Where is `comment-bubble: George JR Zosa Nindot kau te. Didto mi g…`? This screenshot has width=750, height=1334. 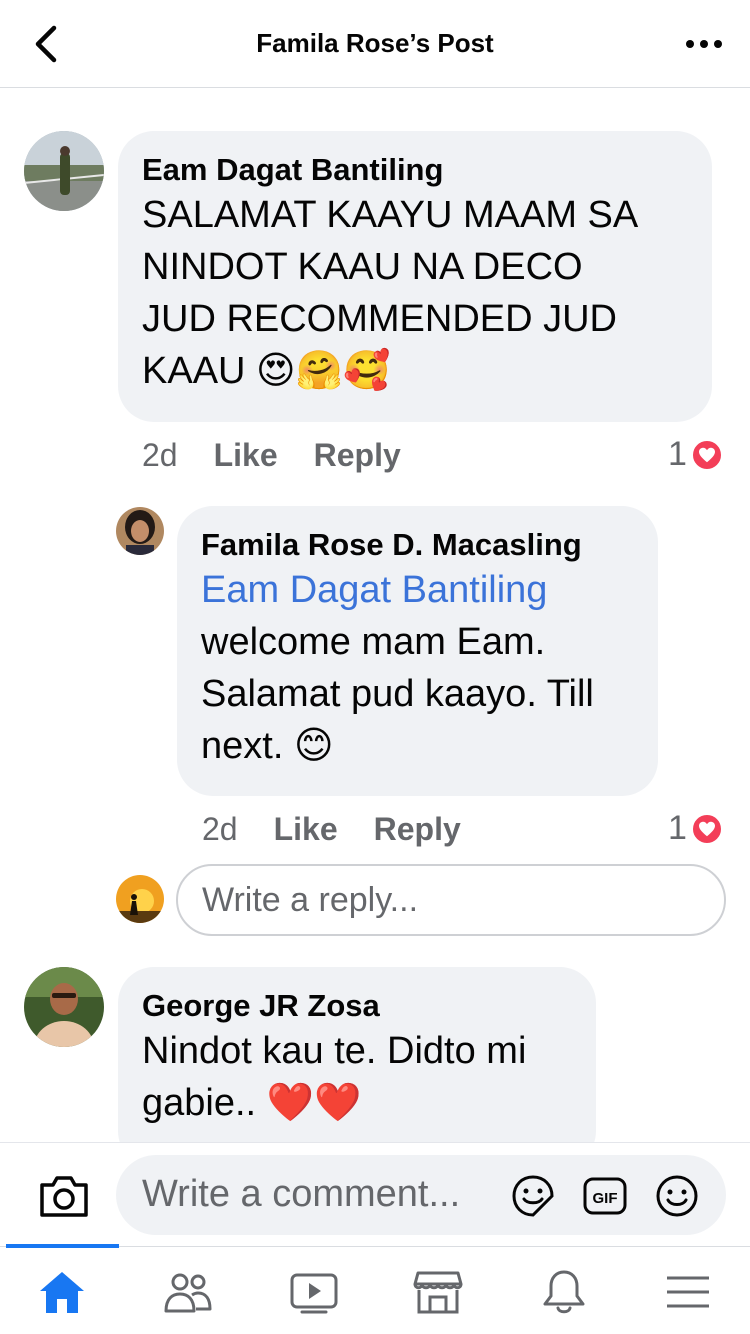
comment-bubble: George JR Zosa Nindot kau te. Didto mi g… is located at coordinates (357, 1067).